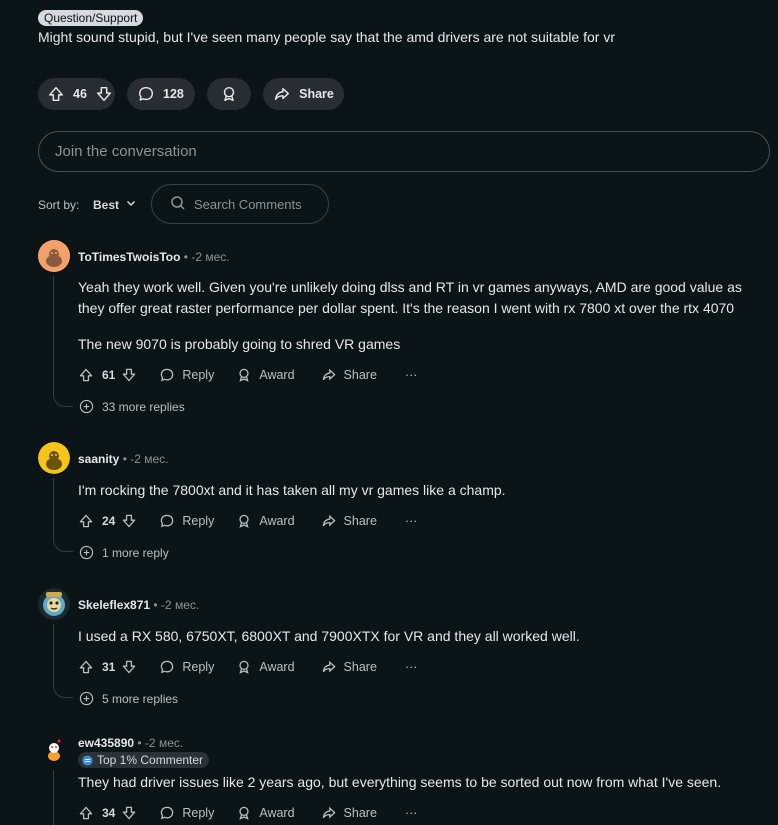 This screenshot has height=825, width=778. I want to click on post-share-button: Share, so click(303, 94).